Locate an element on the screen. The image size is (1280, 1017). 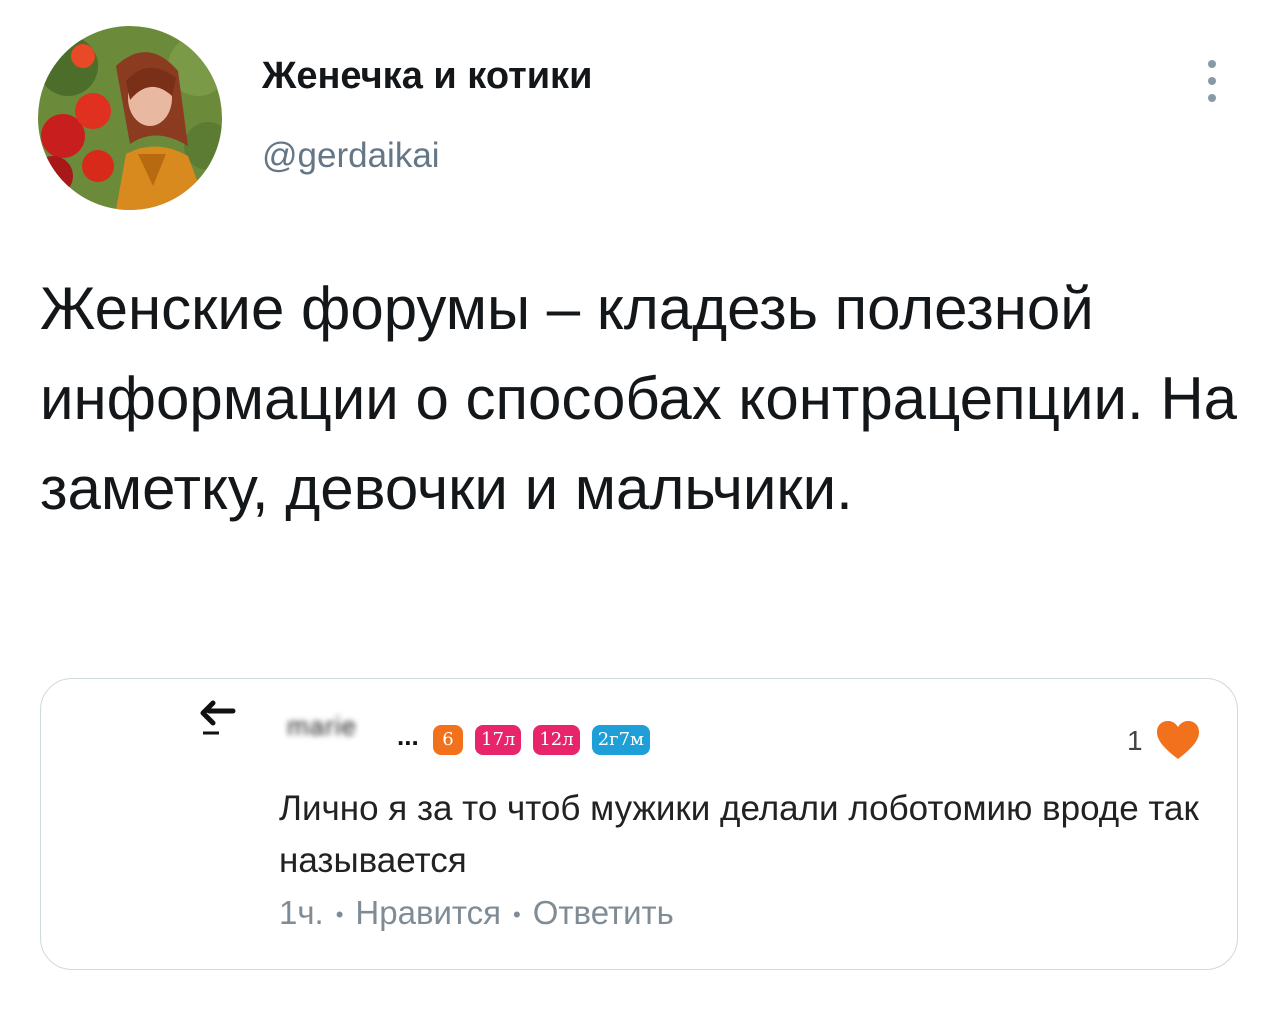
more-options-button is located at coordinates (1212, 81).